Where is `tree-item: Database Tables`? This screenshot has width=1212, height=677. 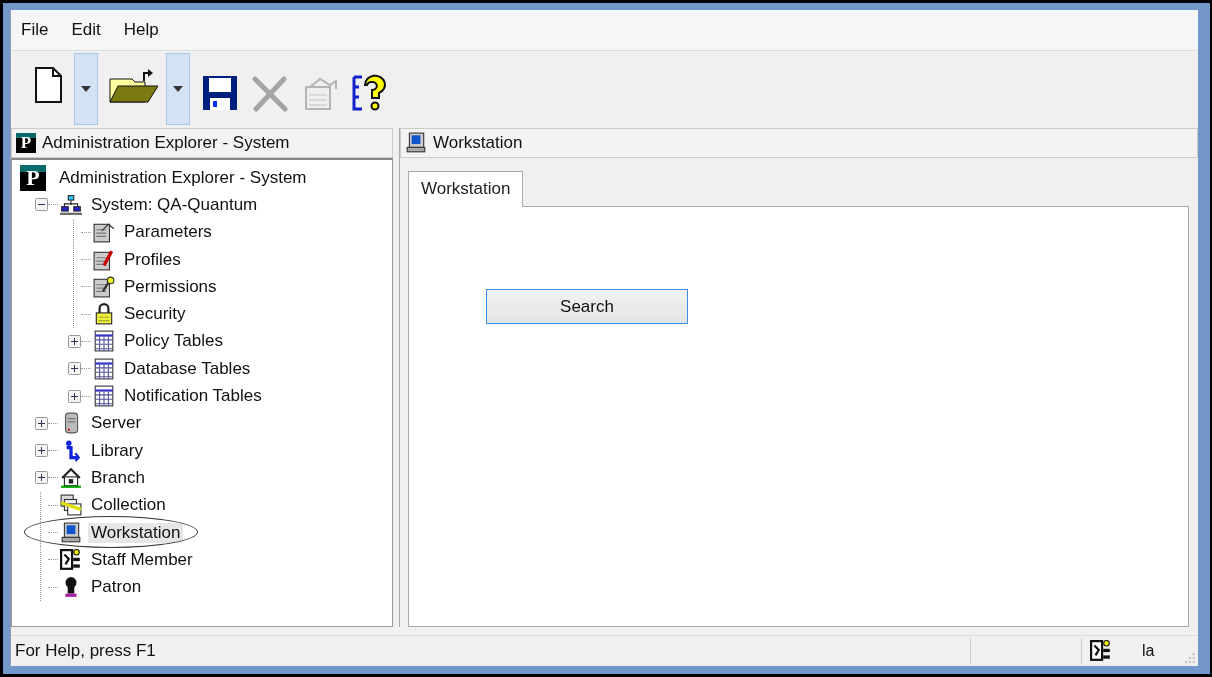
tree-item: Database Tables is located at coordinates (187, 368).